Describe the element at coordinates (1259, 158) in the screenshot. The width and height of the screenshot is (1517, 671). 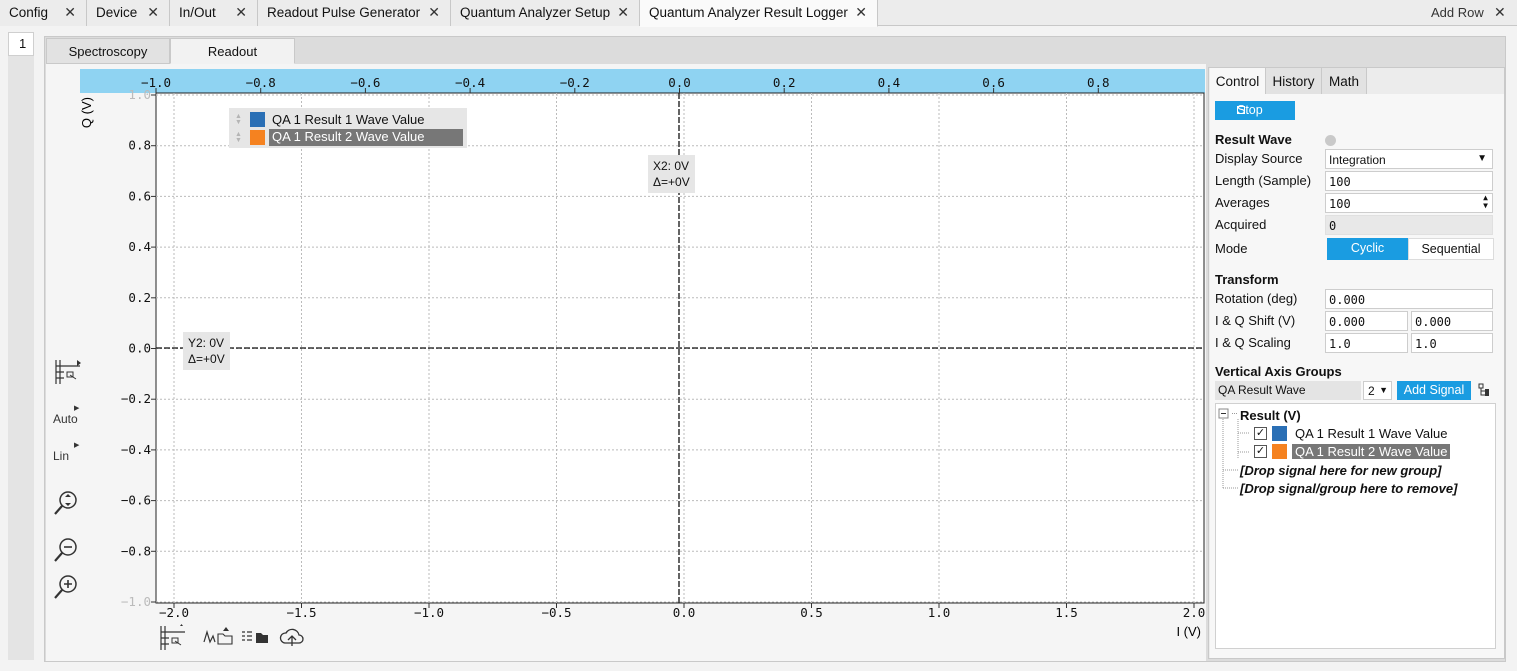
I see `display-source-label: Display Source` at that location.